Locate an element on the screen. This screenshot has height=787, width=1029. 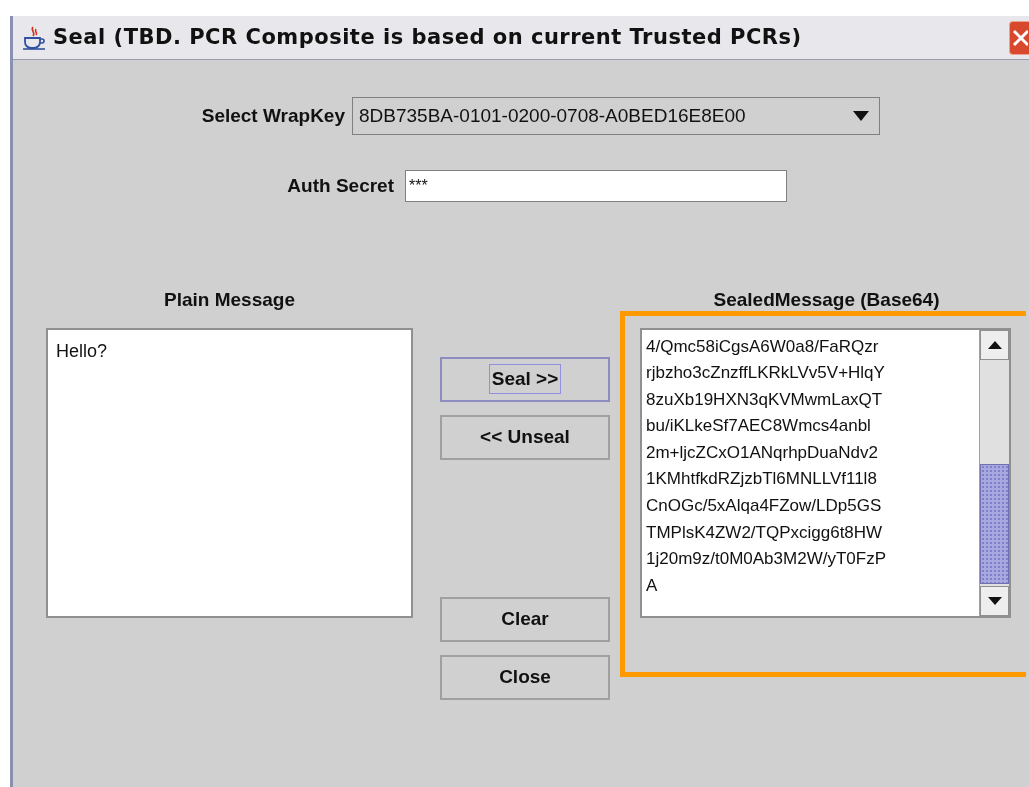
field-label: Plain Message is located at coordinates (229, 300).